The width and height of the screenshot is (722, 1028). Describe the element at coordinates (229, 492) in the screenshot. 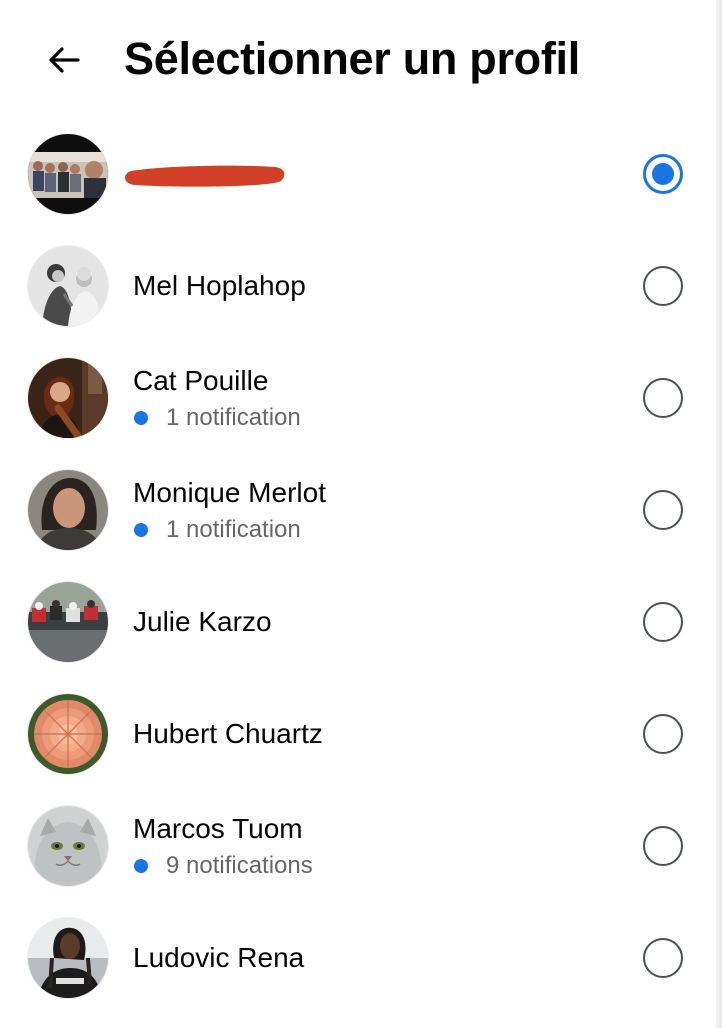

I see `profile-name: Monique Merlot` at that location.